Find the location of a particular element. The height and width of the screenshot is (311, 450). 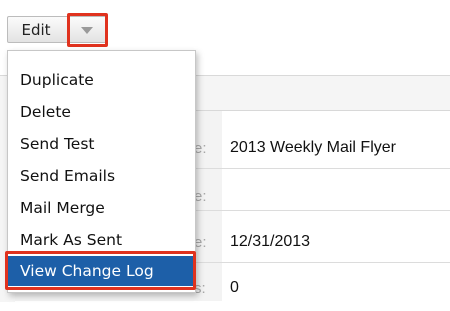

menu-item-delete: Delete is located at coordinates (101, 112).